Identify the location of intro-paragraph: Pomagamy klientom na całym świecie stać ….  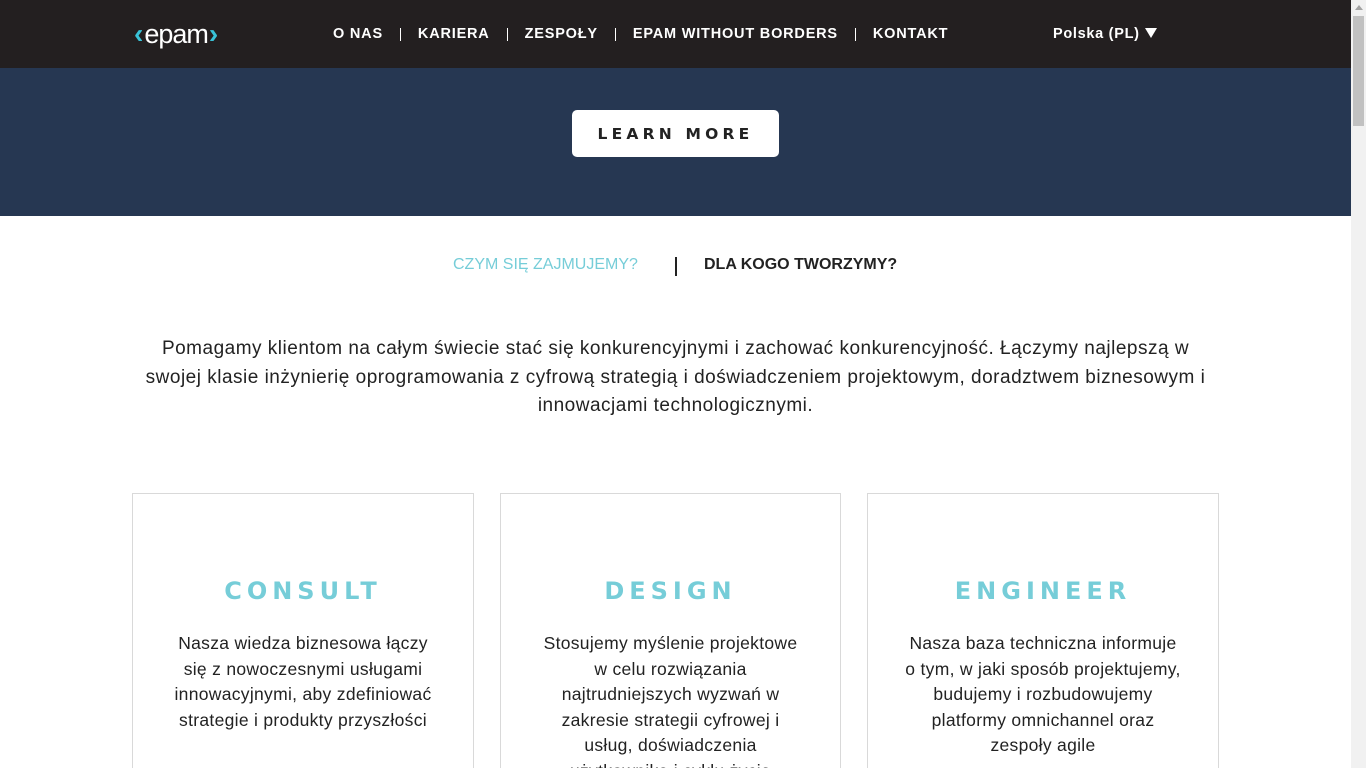
(675, 377).